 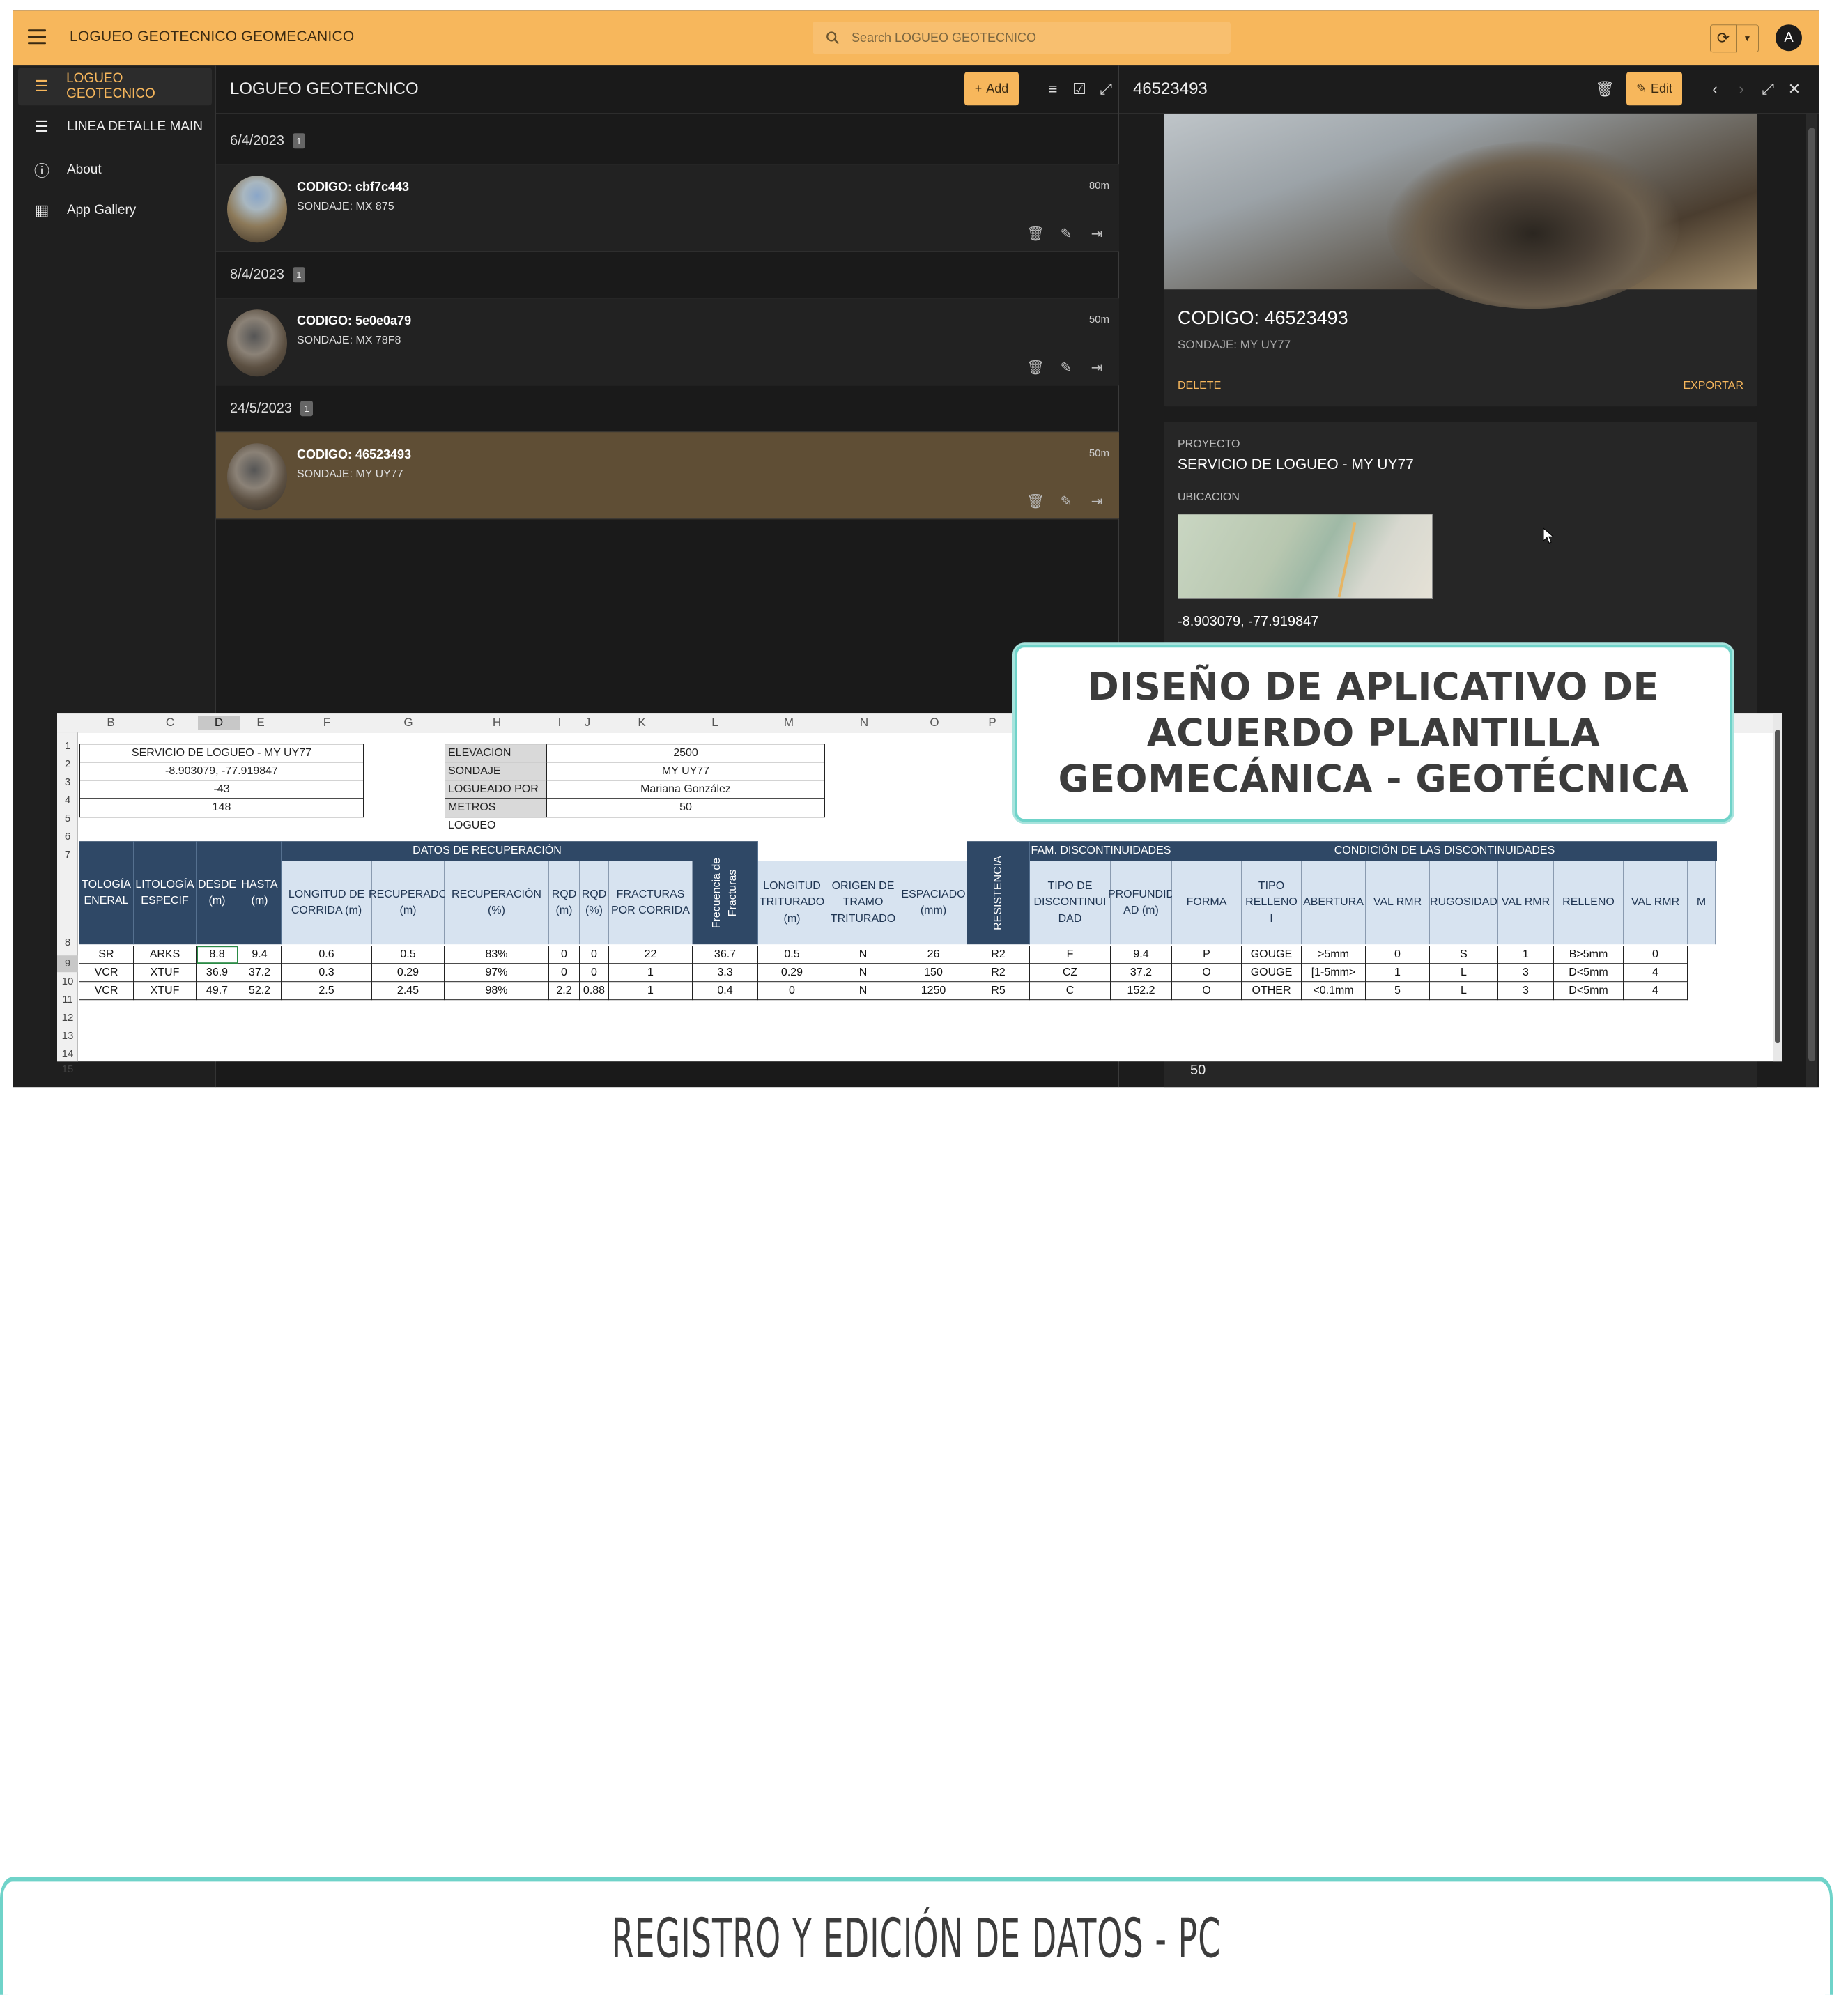 What do you see at coordinates (1272, 992) in the screenshot?
I see `table-cell: OTHER` at bounding box center [1272, 992].